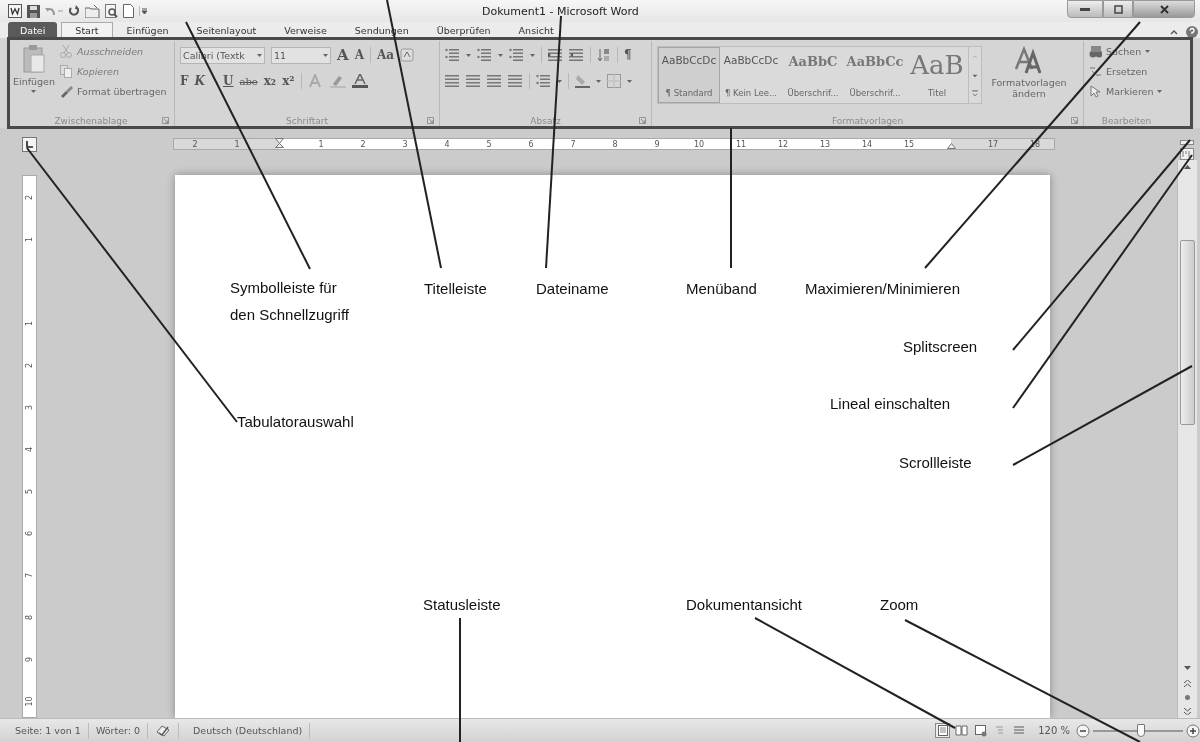 This screenshot has width=1200, height=742. What do you see at coordinates (890, 404) in the screenshot?
I see `callout-label: Lineal einschalten` at bounding box center [890, 404].